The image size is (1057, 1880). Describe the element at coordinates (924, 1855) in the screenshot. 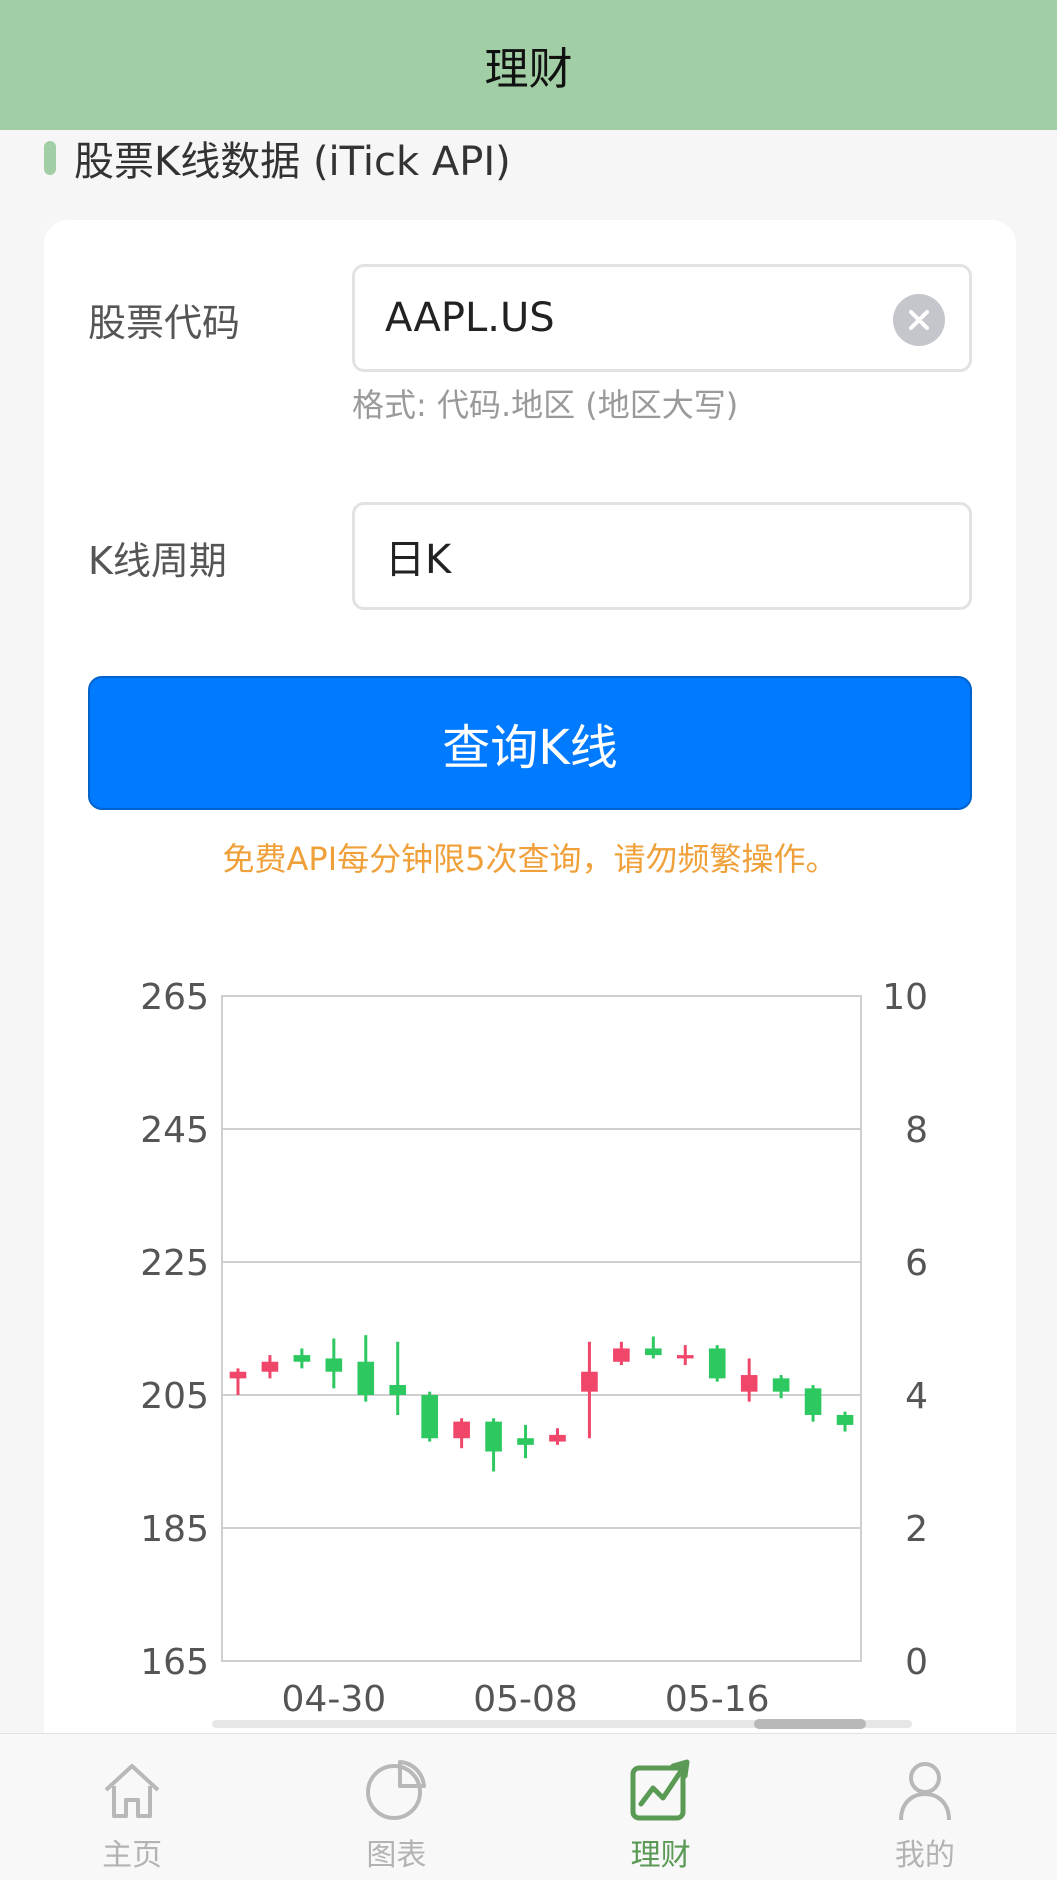

I see `tab-profile-label: 我的` at that location.